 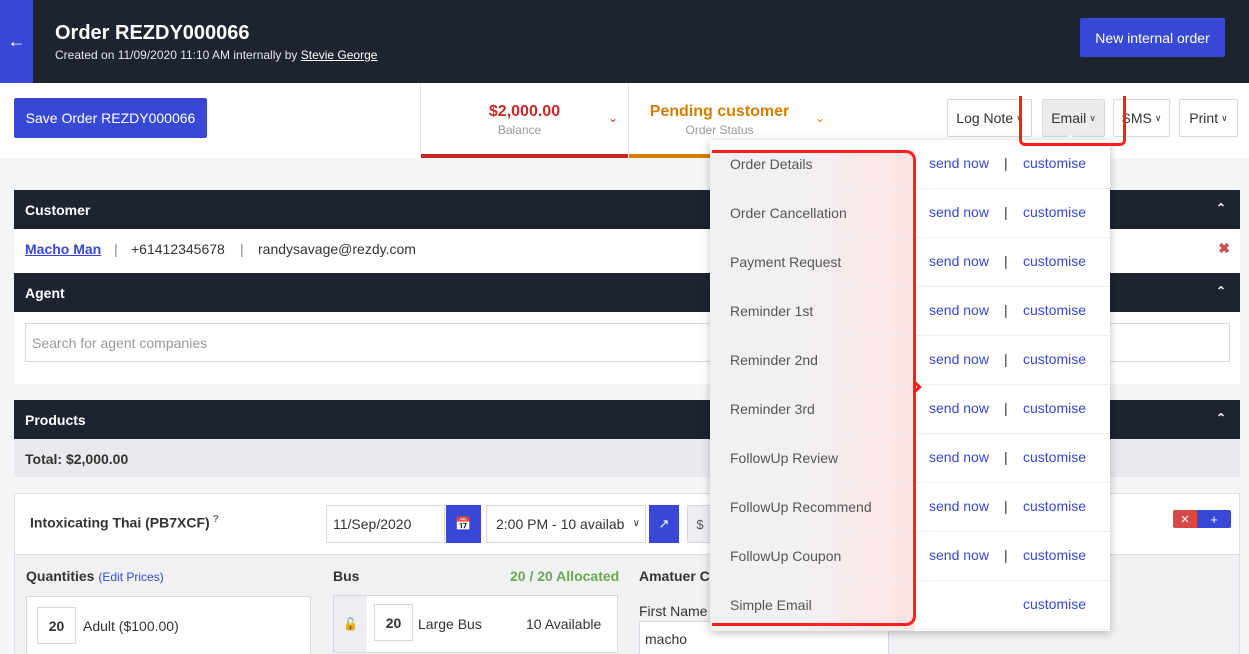 I want to click on remove-product-button: ✕, so click(x=1185, y=519).